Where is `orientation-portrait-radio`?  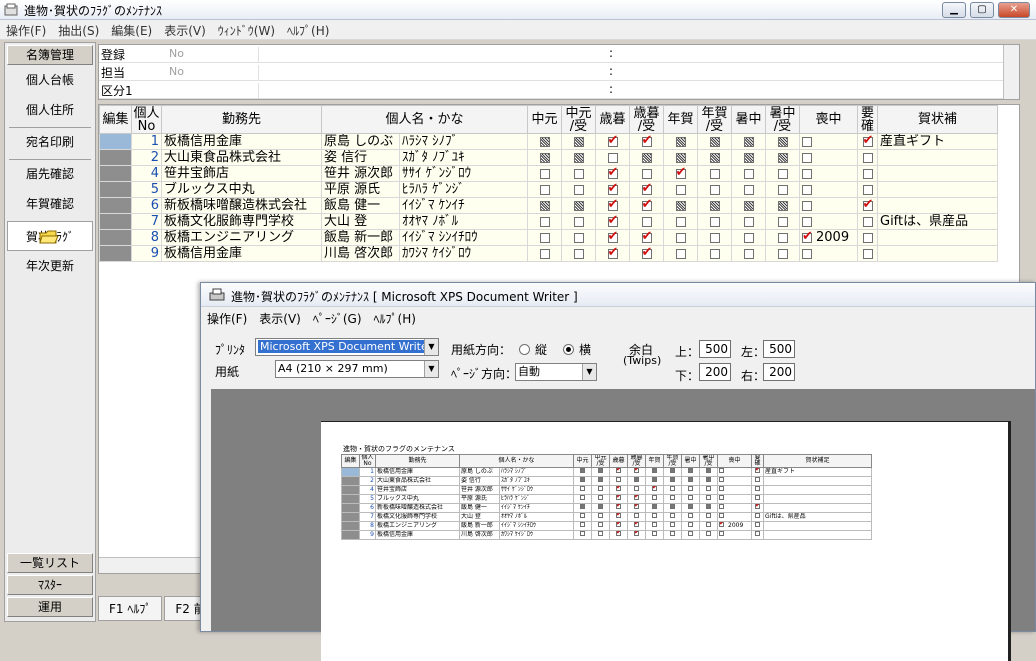 orientation-portrait-radio is located at coordinates (524, 349).